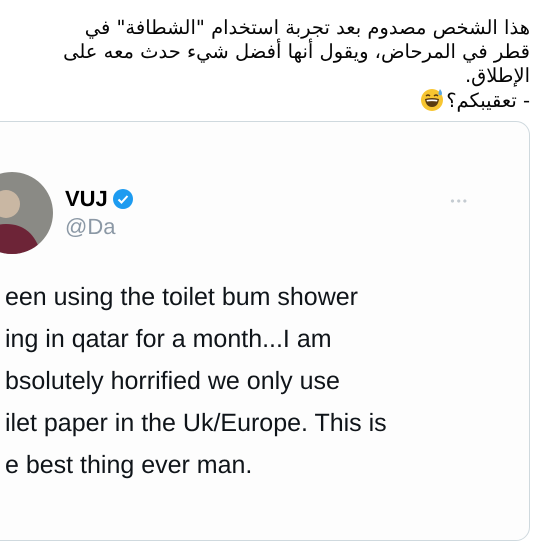 This screenshot has height=548, width=534. I want to click on user-handle: @Da, so click(90, 227).